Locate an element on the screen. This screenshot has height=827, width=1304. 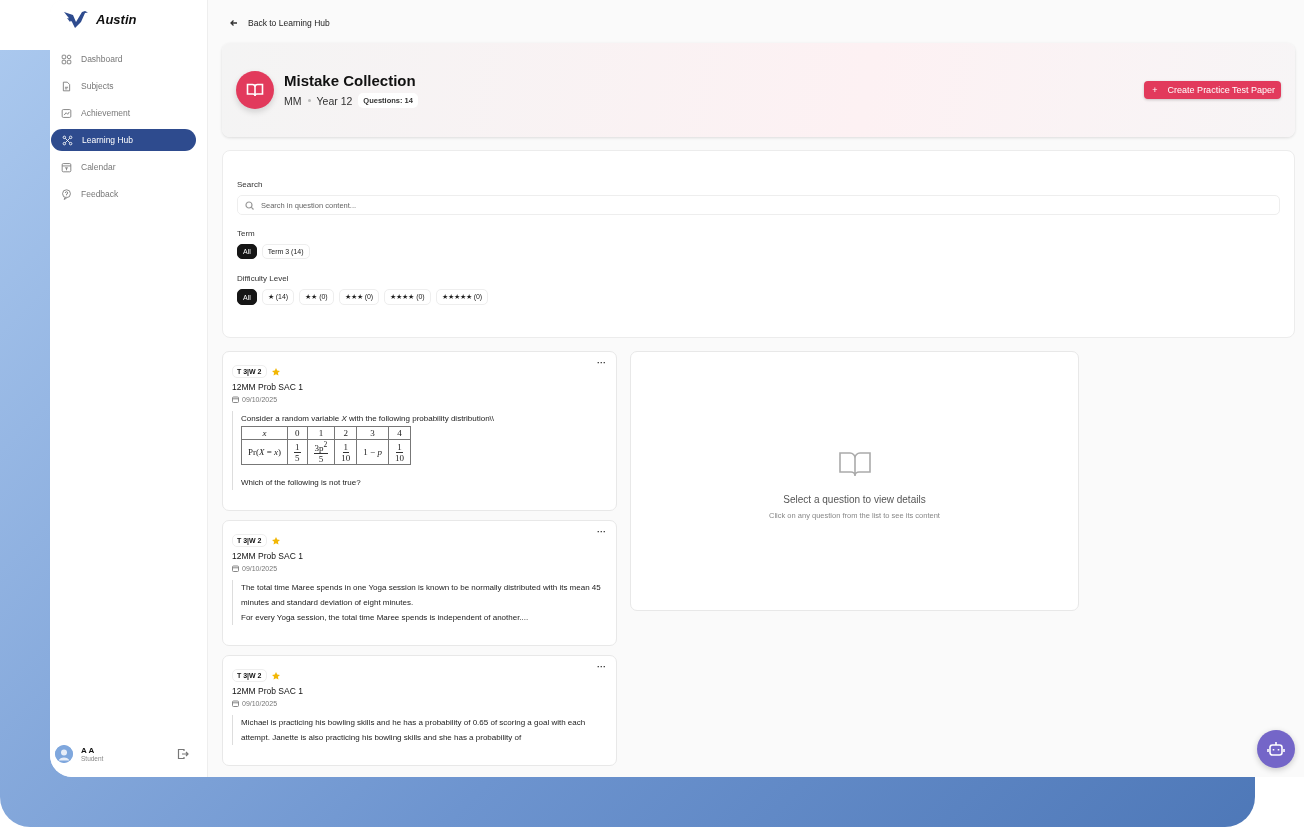
nav-item: Learning Hub is located at coordinates (123, 140).